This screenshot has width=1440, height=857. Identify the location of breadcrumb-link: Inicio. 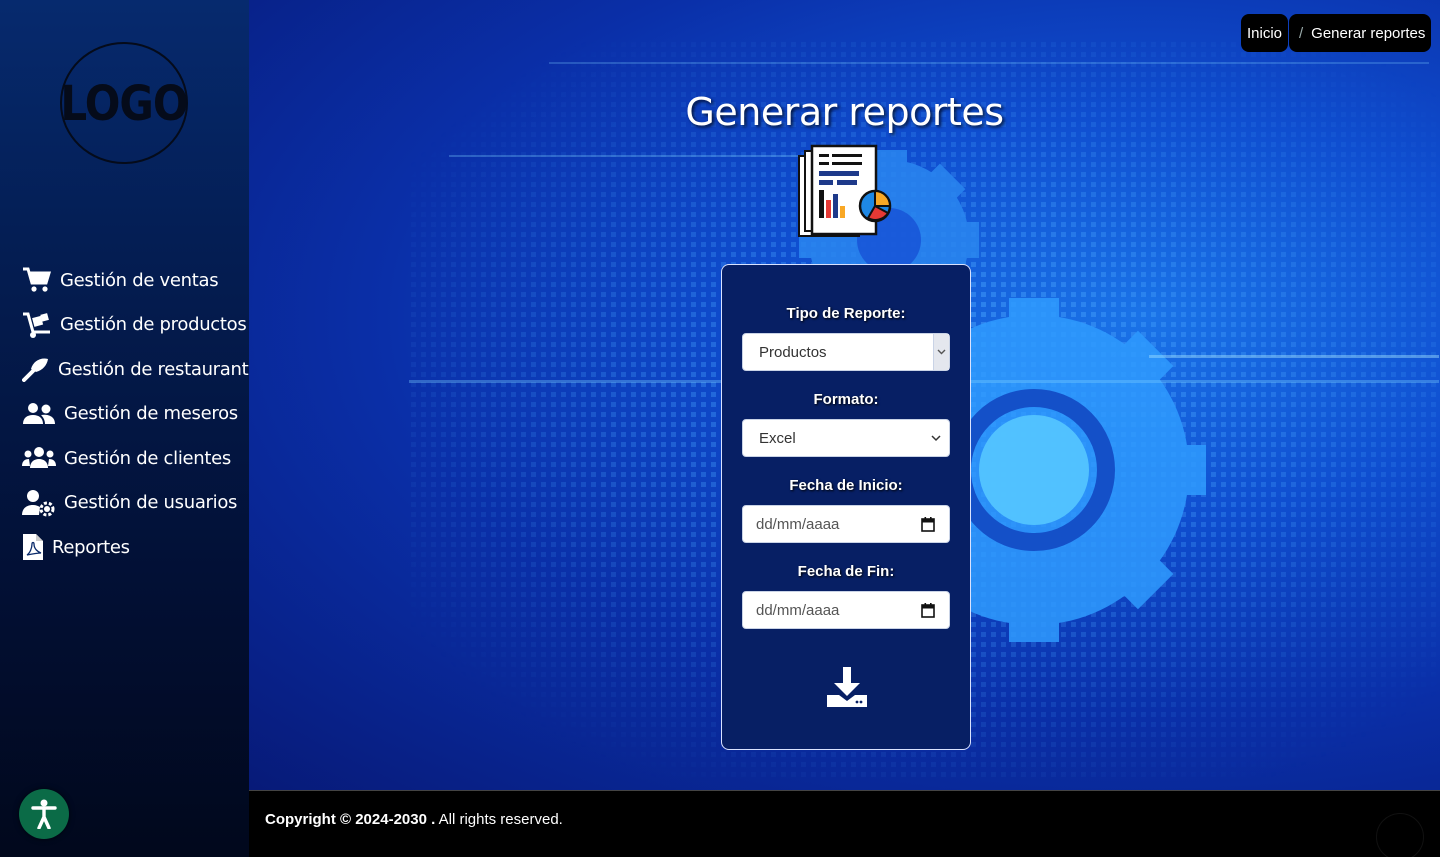
(1264, 33).